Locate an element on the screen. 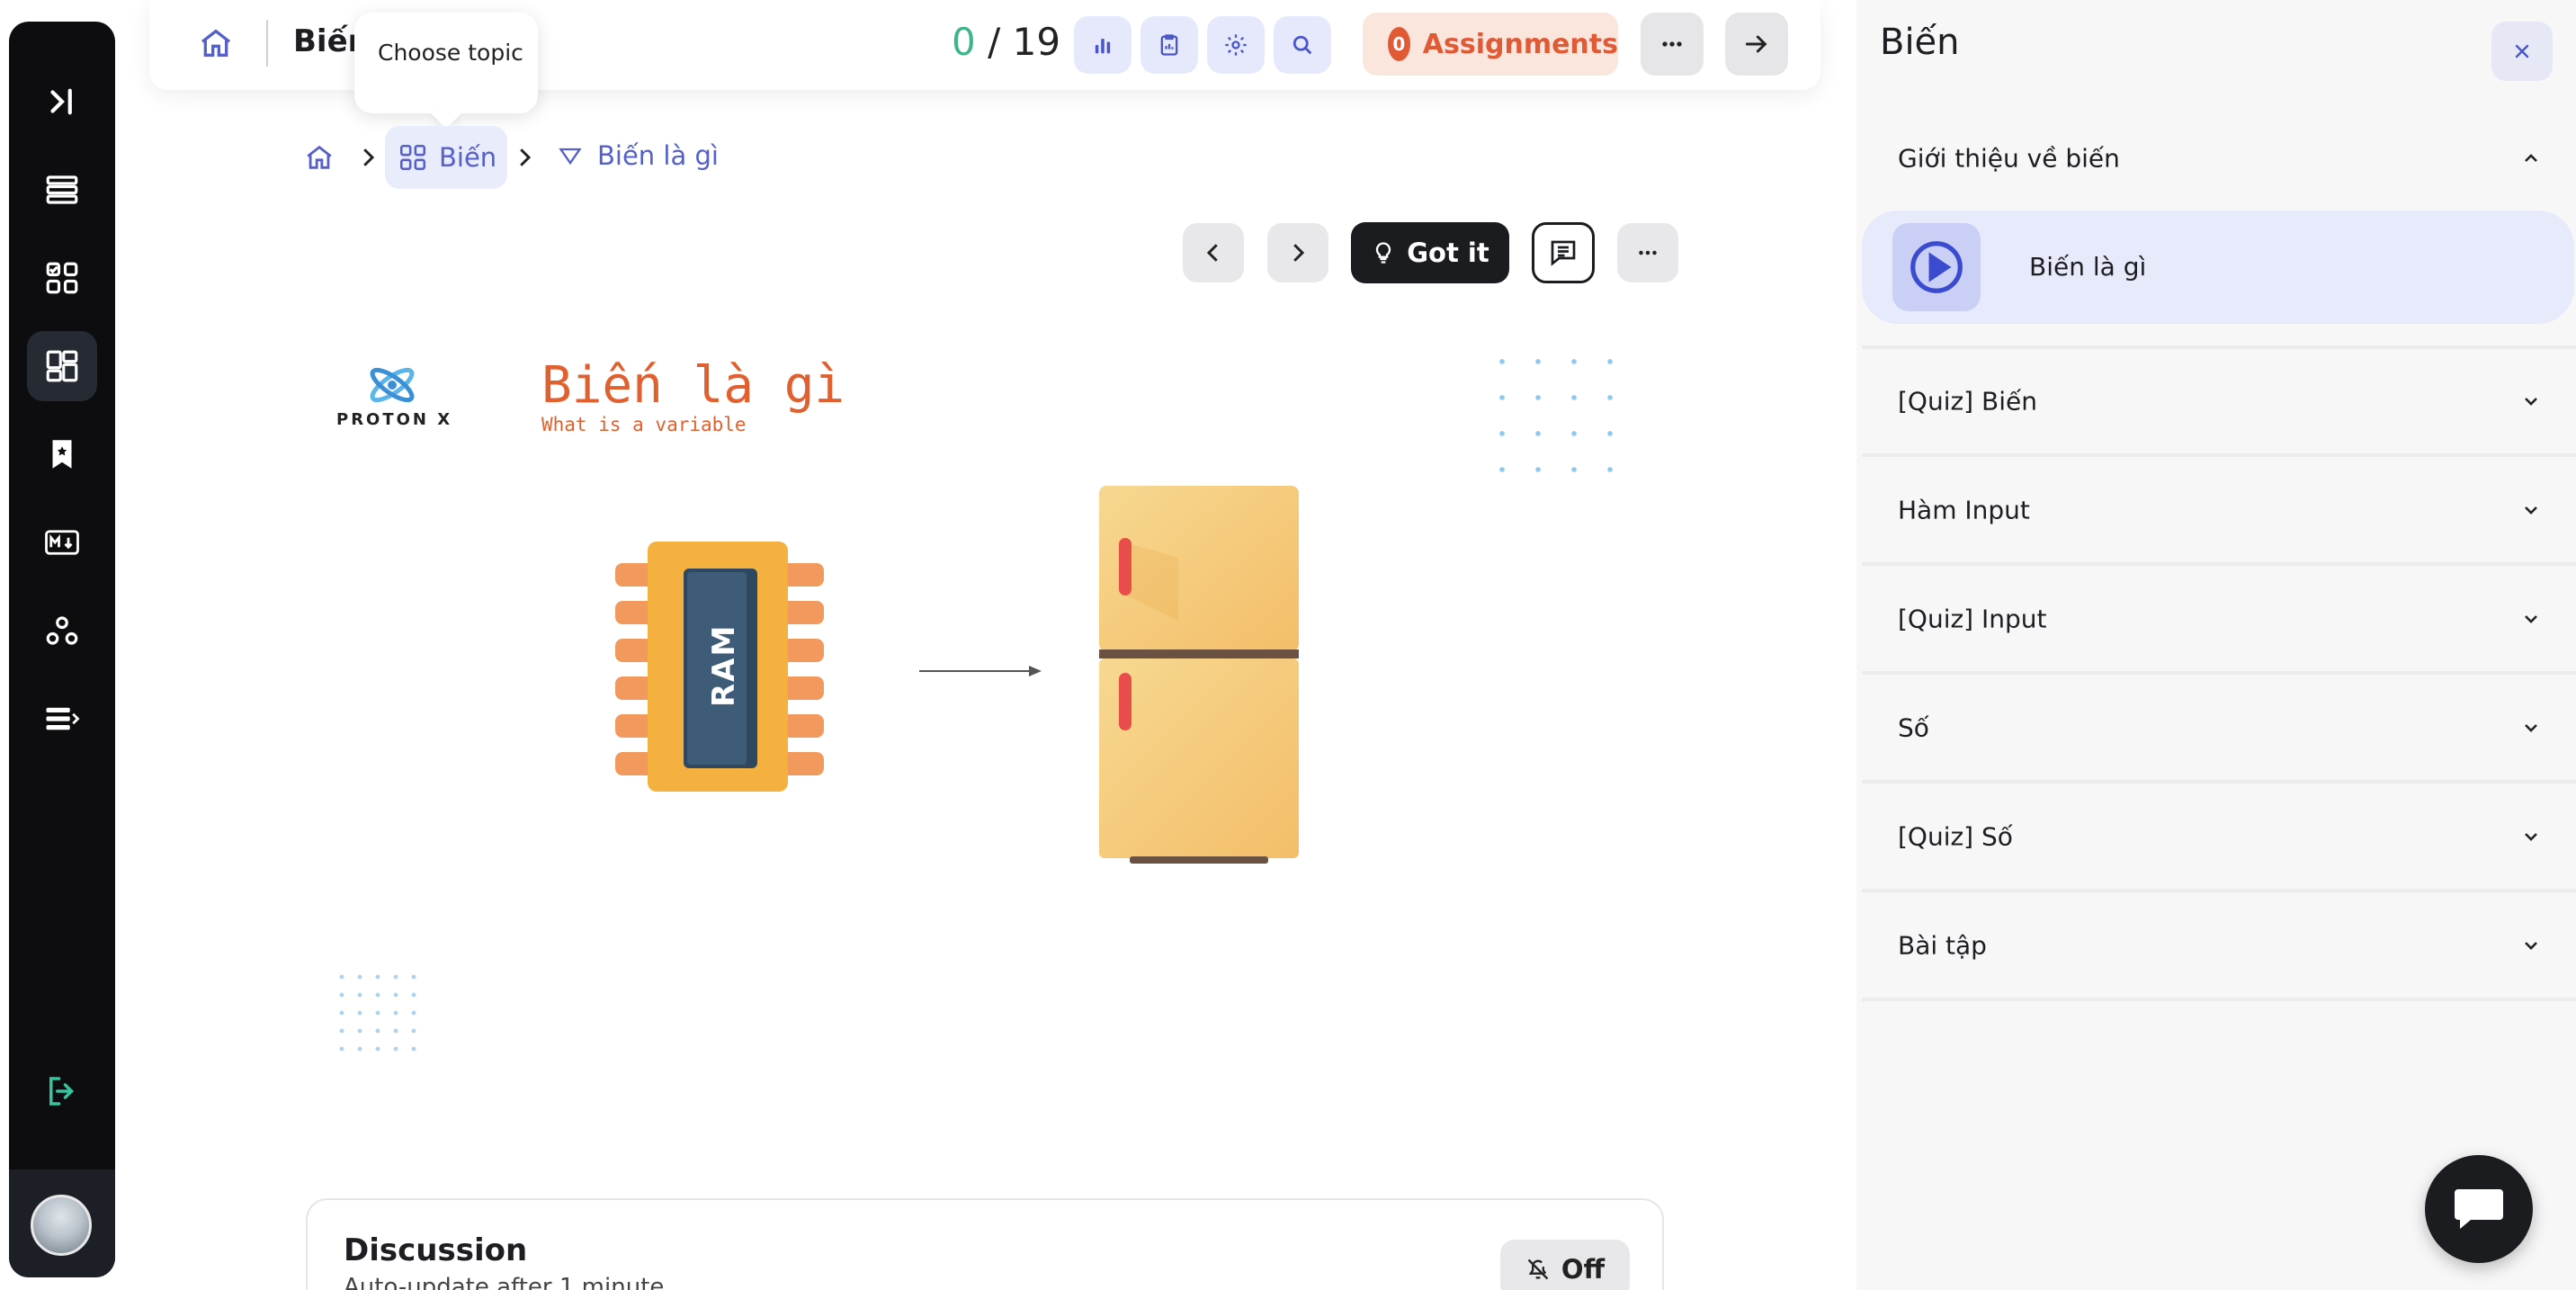  more-options-button is located at coordinates (1672, 44).